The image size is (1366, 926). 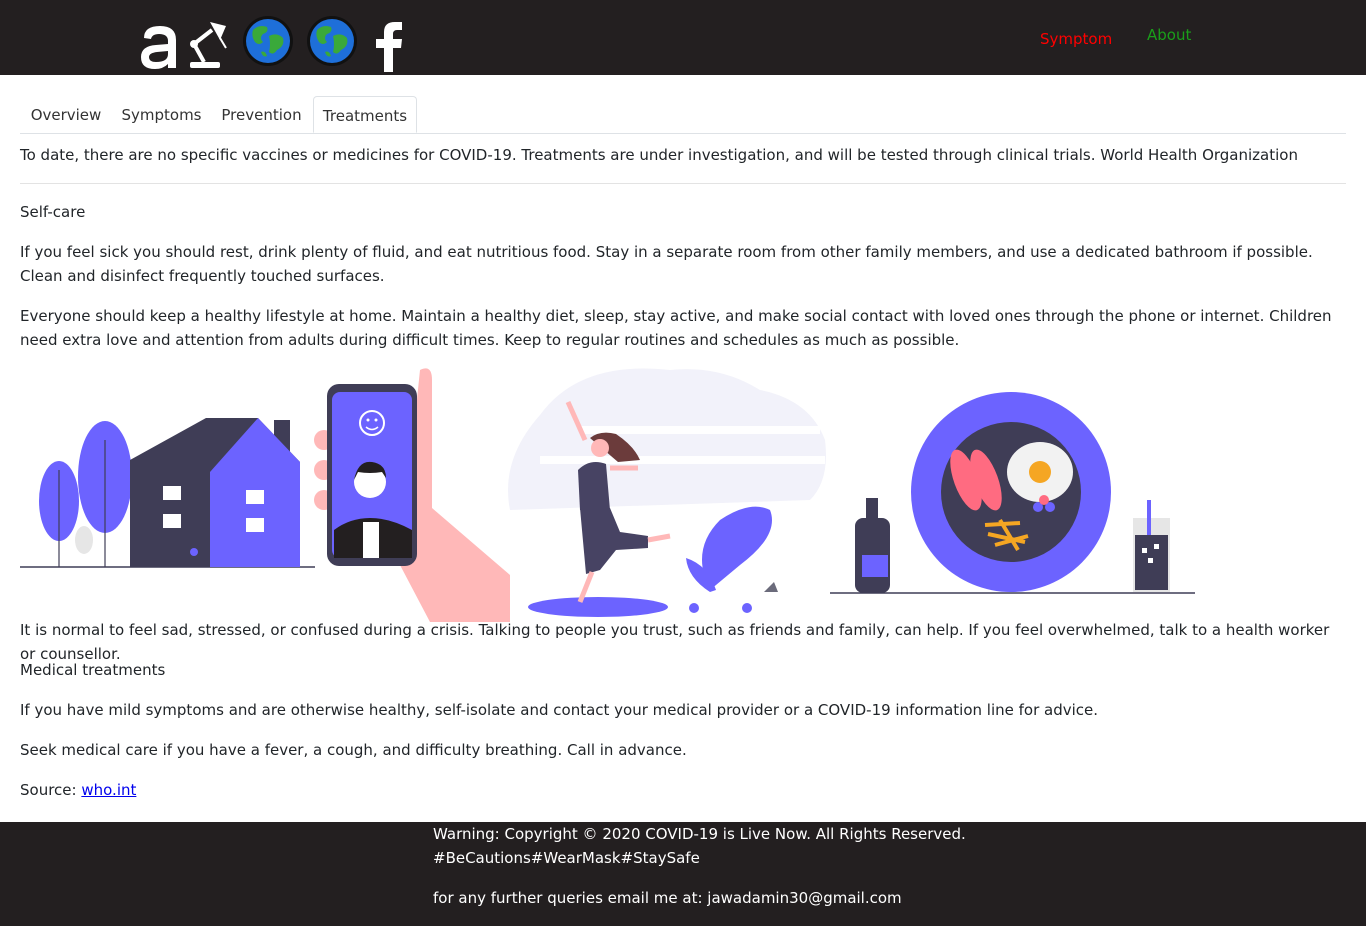 What do you see at coordinates (161, 114) in the screenshot?
I see `tab-symptoms: Symptoms` at bounding box center [161, 114].